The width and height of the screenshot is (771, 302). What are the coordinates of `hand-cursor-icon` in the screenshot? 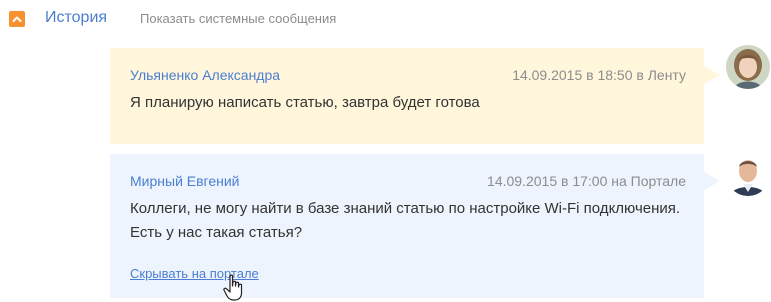 It's located at (233, 287).